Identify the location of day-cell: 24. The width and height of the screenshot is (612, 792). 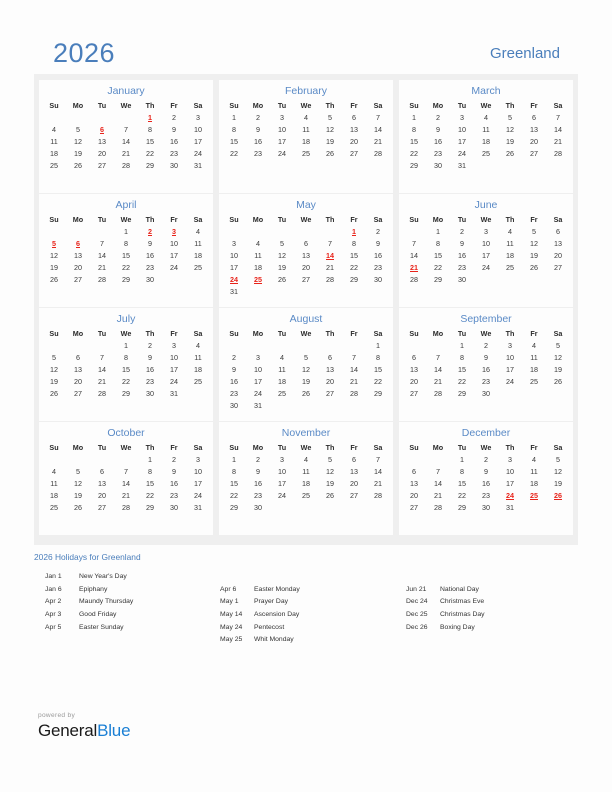
(510, 381).